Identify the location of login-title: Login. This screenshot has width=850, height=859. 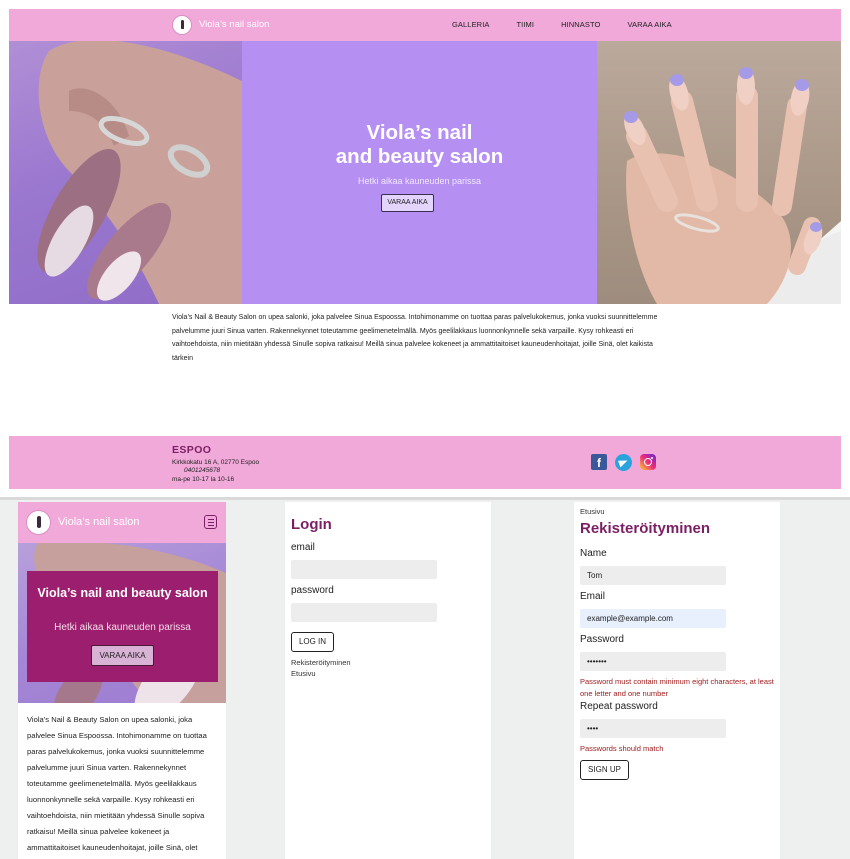
(311, 524).